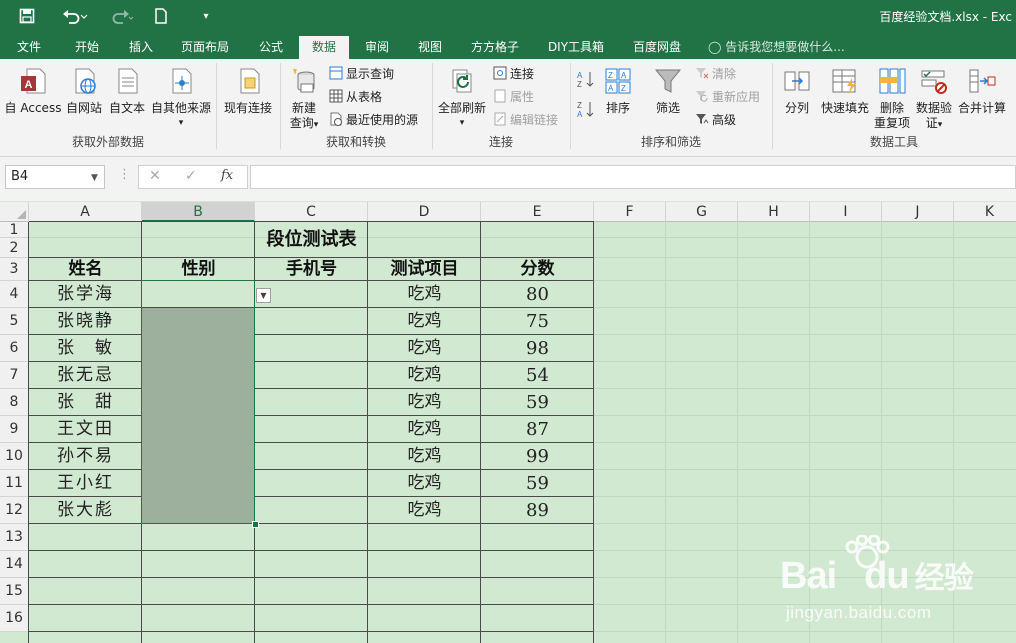 The image size is (1016, 643). What do you see at coordinates (205, 47) in the screenshot?
I see `tab-page-layout: 页面布局` at bounding box center [205, 47].